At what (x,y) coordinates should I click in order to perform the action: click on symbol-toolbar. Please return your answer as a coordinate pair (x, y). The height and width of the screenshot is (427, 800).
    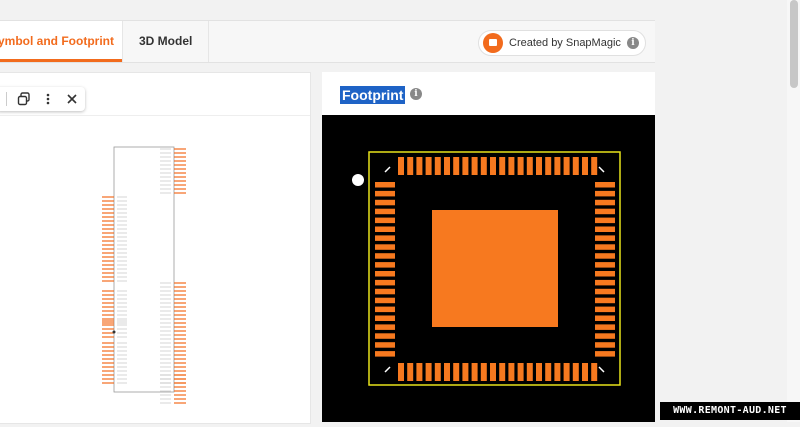
    Looking at the image, I should click on (42, 99).